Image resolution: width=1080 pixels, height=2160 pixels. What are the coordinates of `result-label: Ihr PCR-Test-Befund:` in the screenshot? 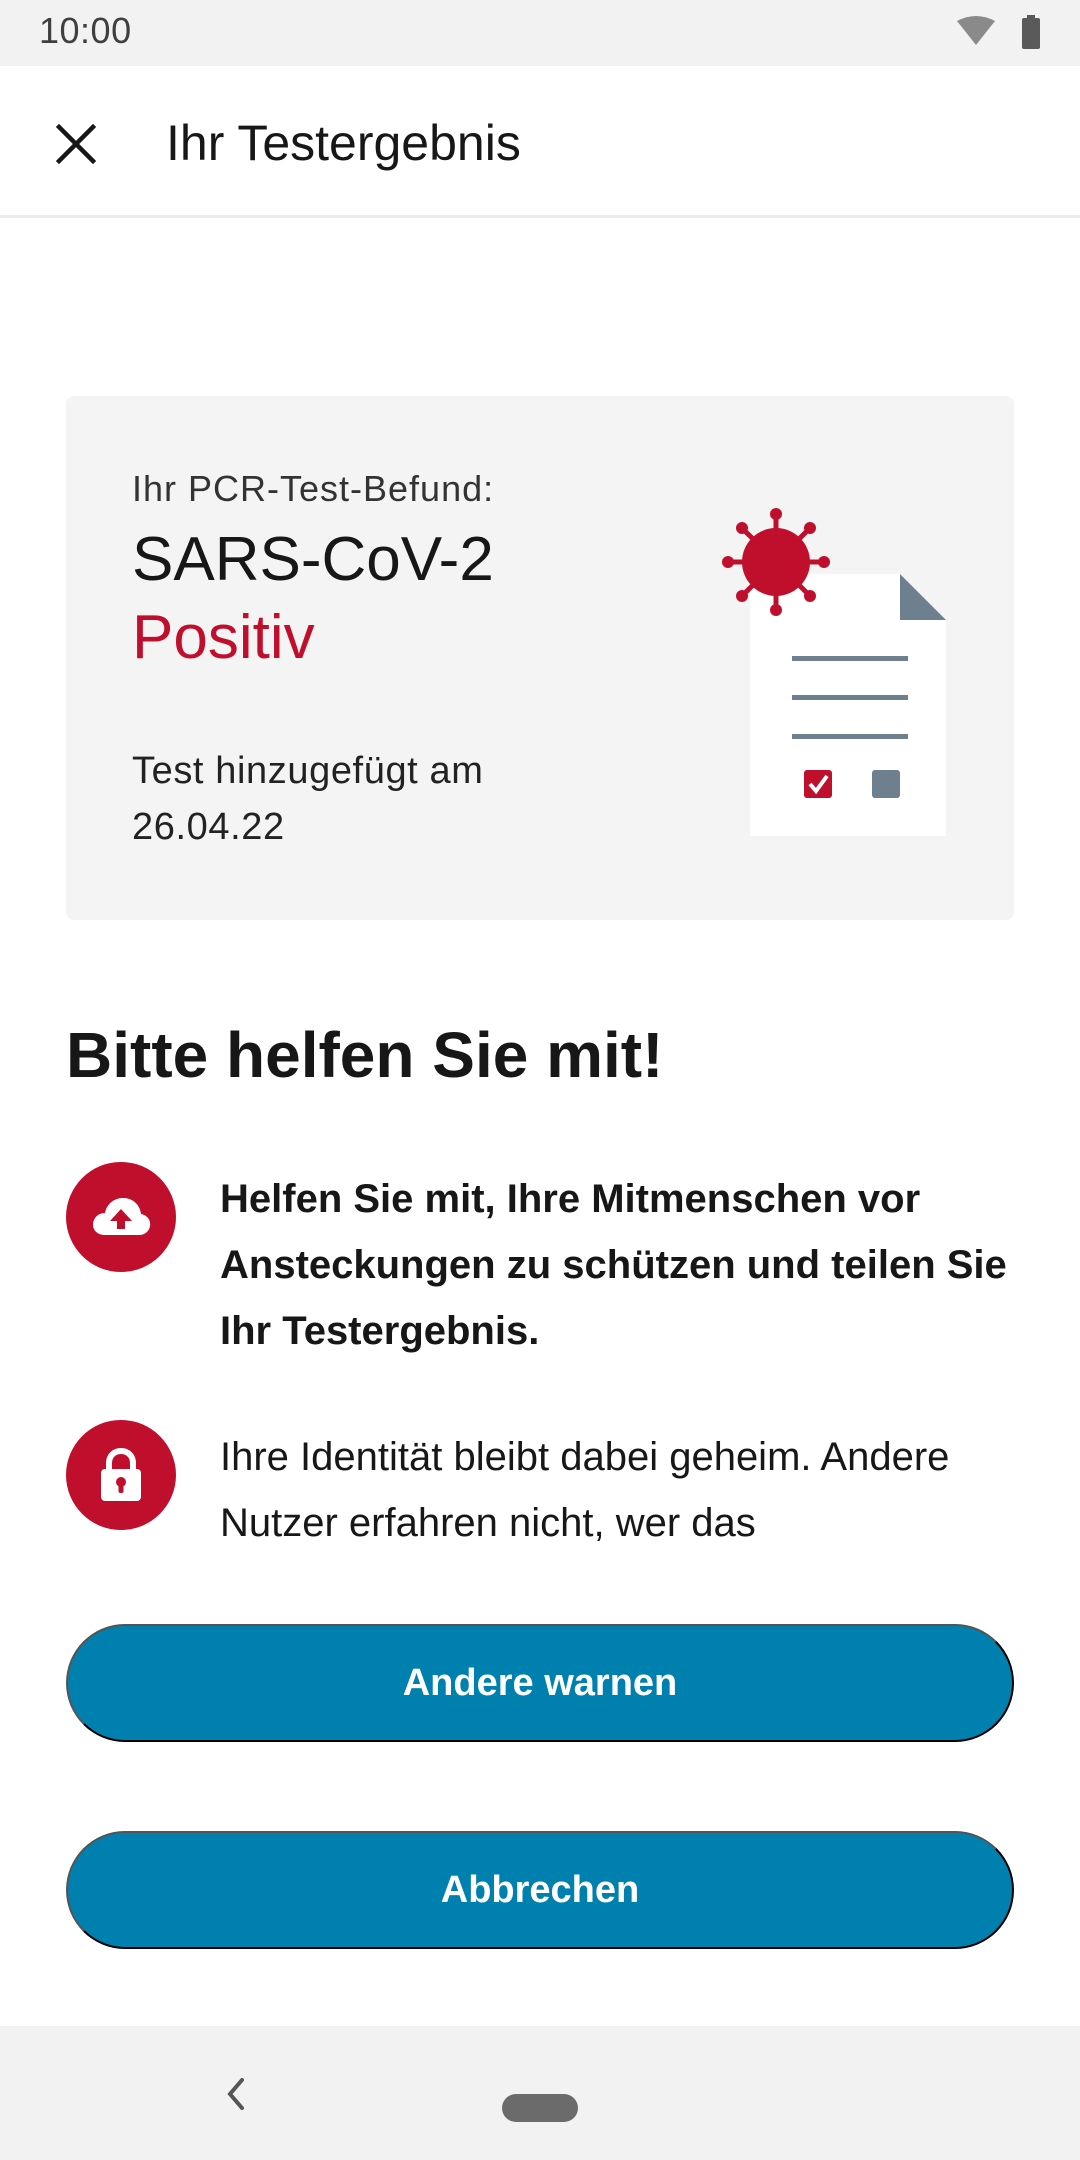 It's located at (313, 488).